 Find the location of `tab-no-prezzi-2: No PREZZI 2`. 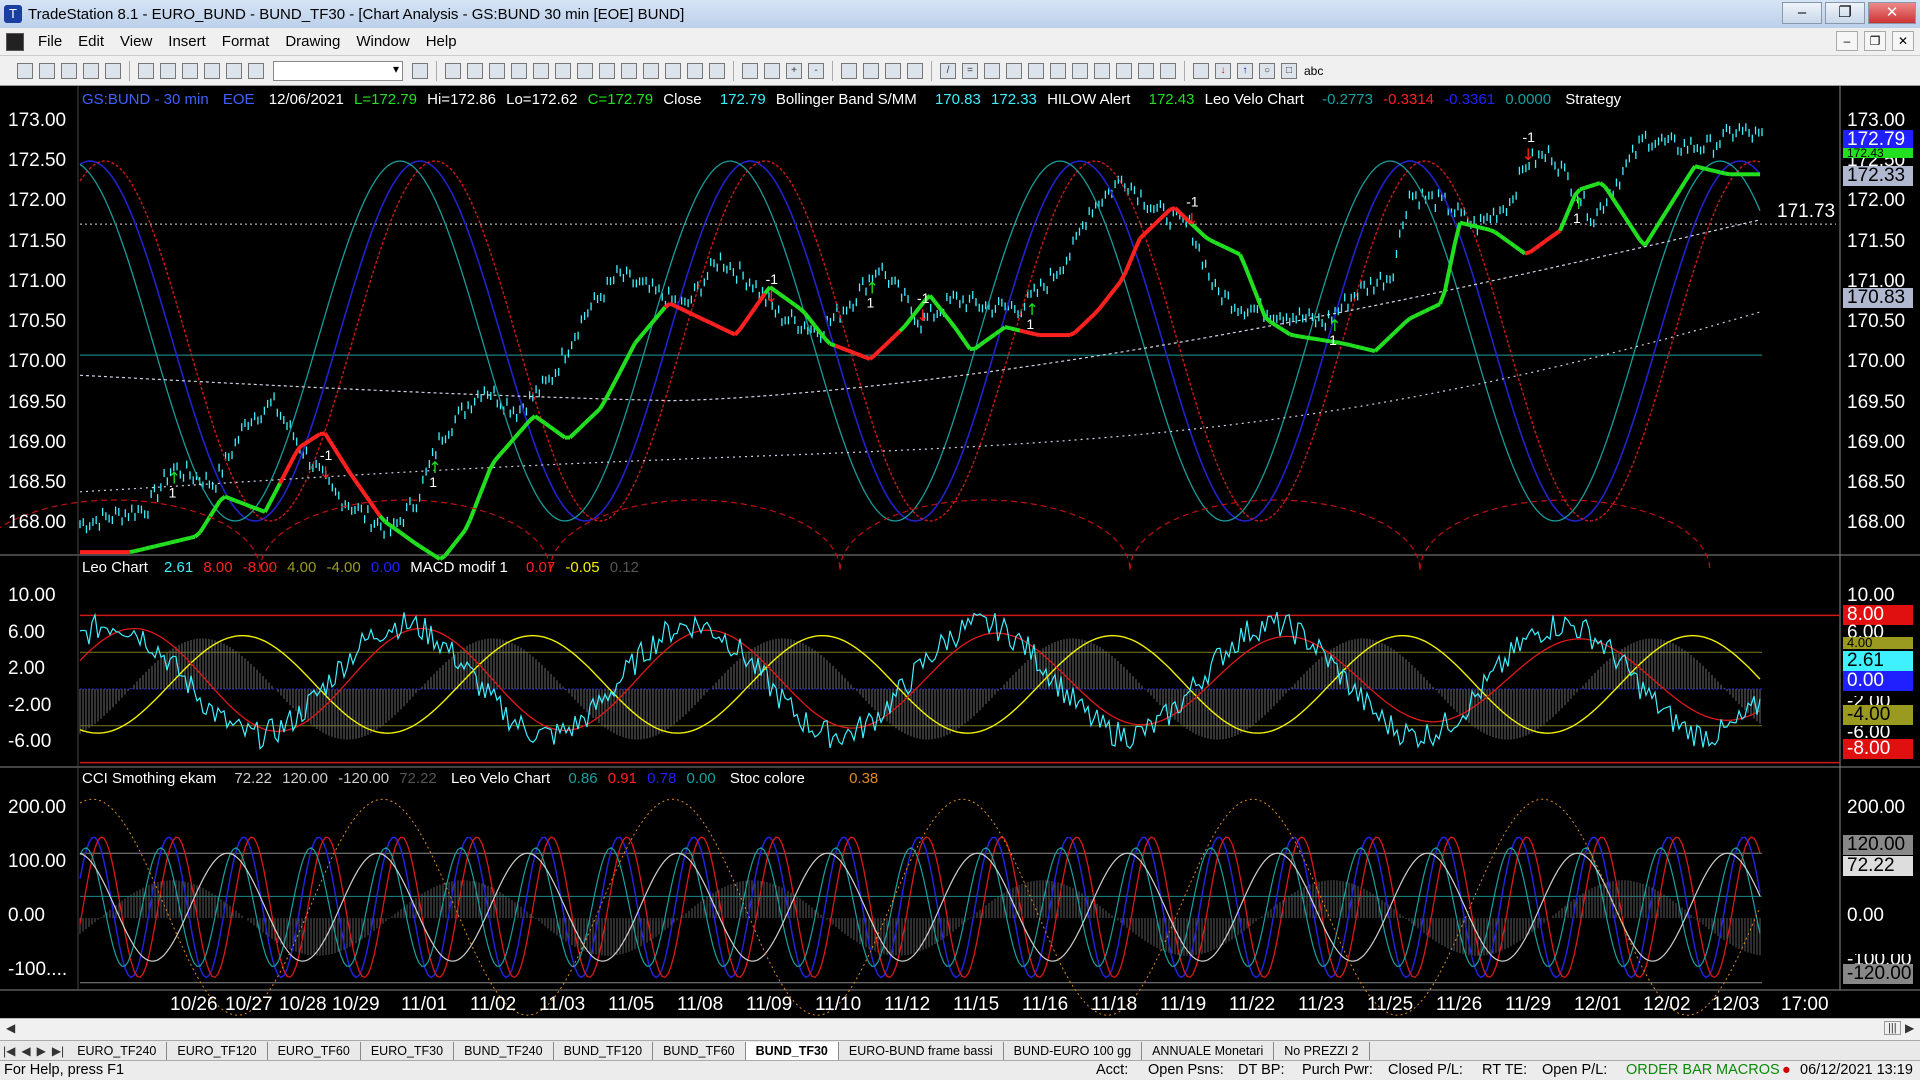

tab-no-prezzi-2: No PREZZI 2 is located at coordinates (1322, 1050).